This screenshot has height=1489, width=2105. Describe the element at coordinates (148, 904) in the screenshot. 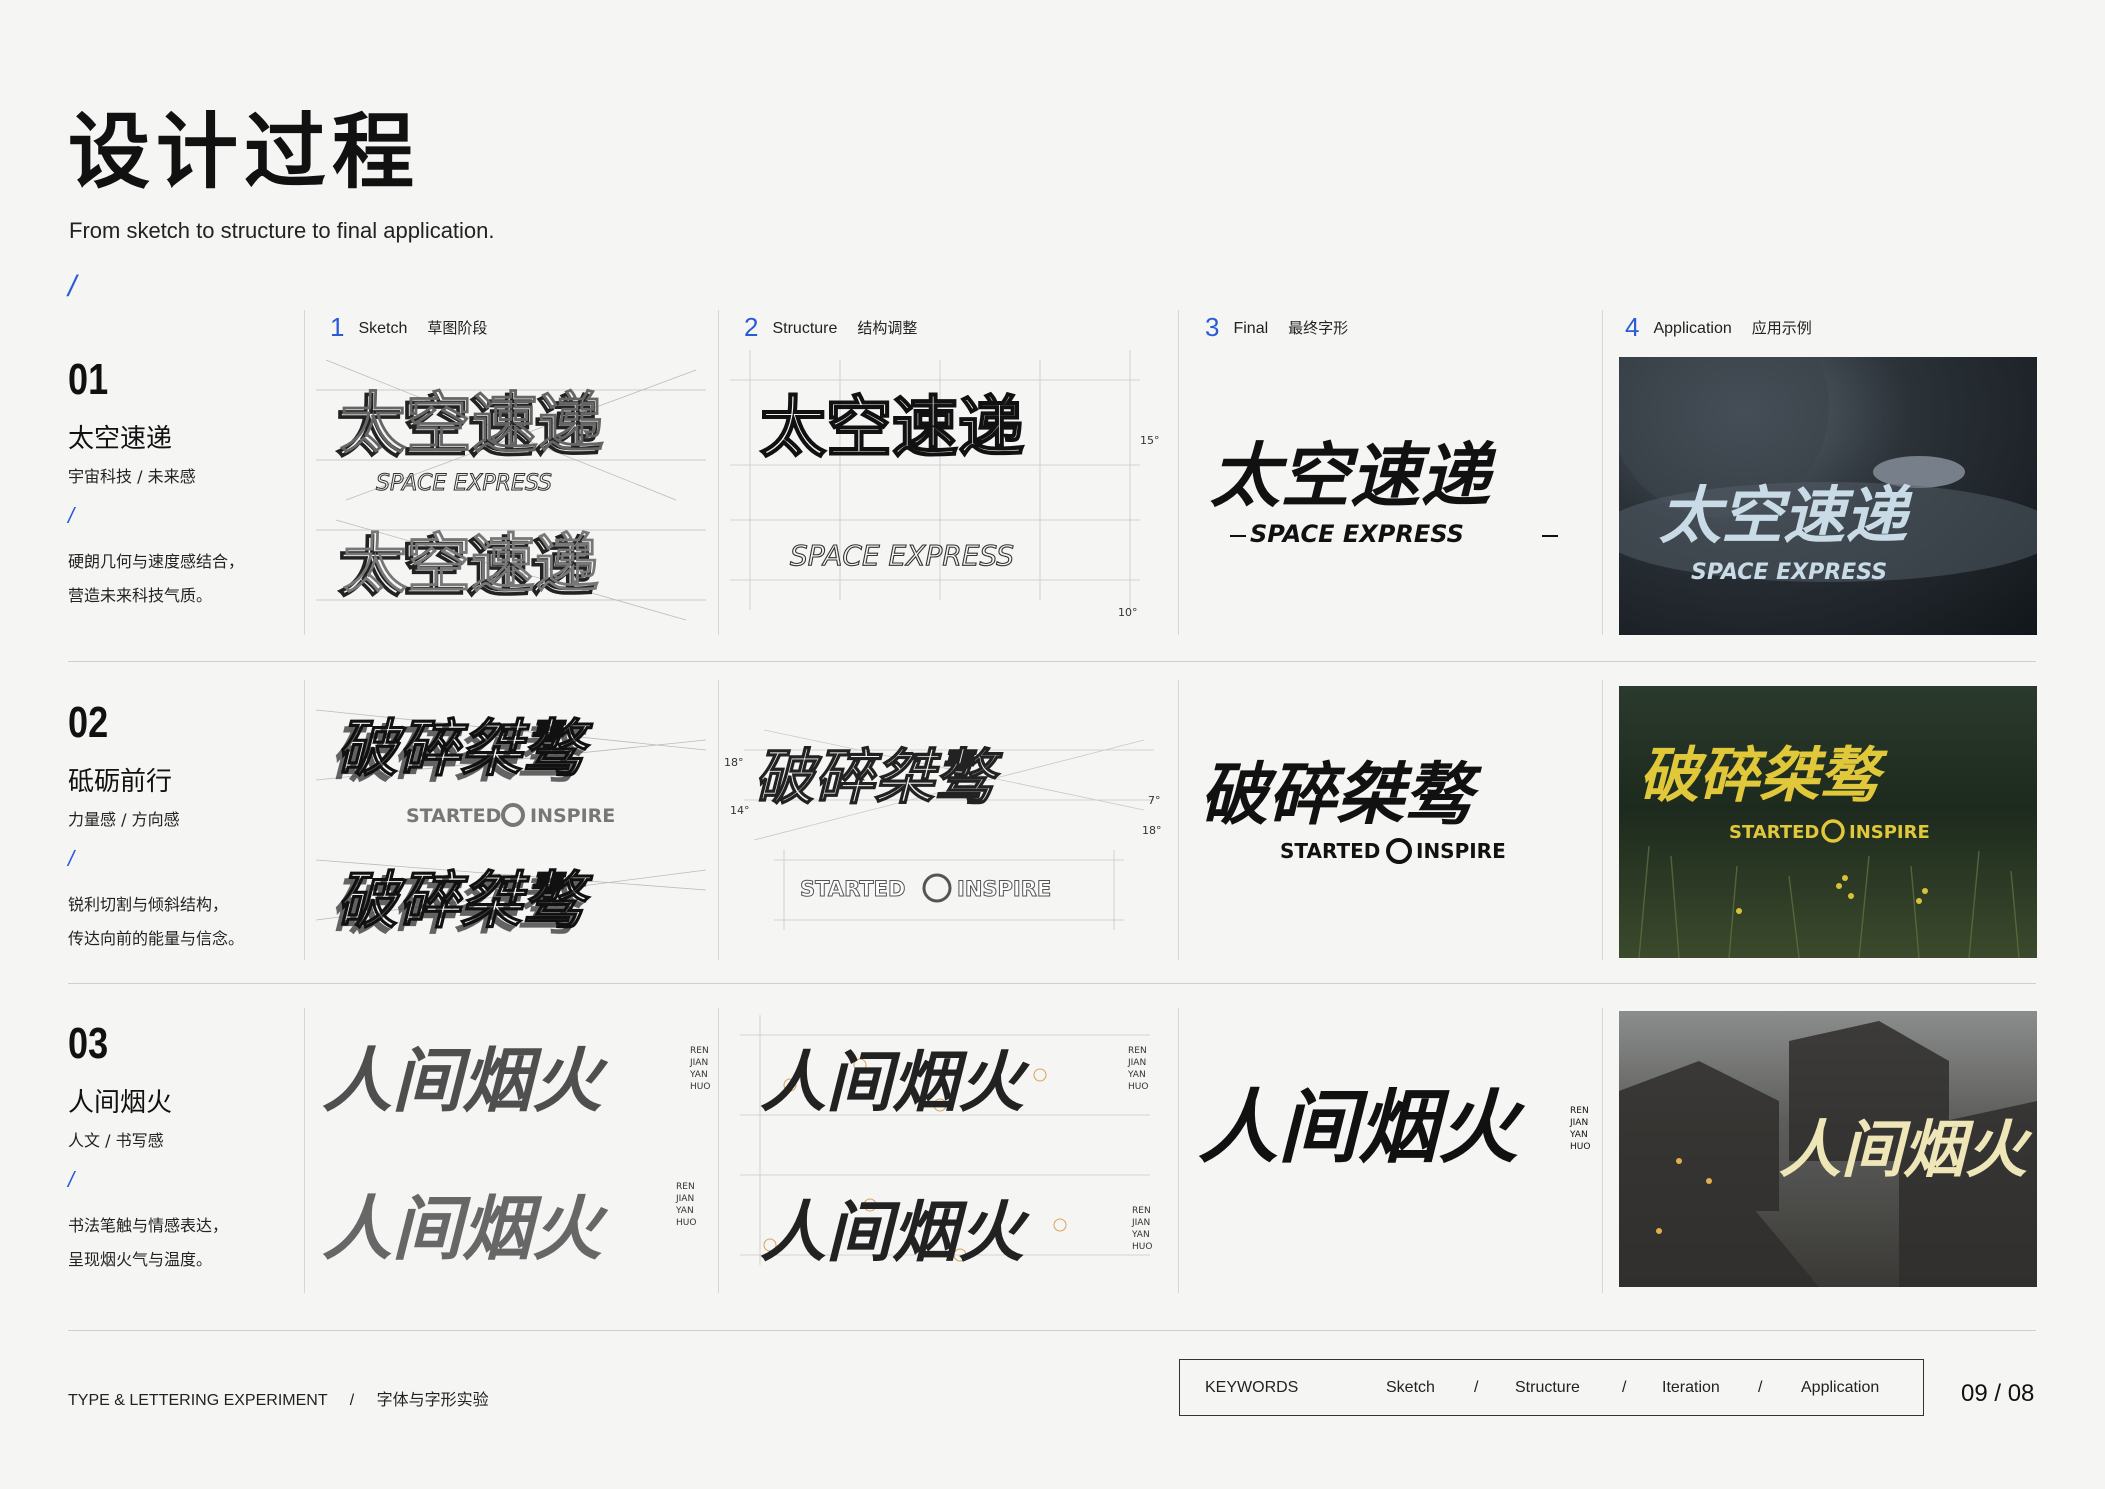

I see `row-description-line: 锐利切割与倾斜结构，` at that location.